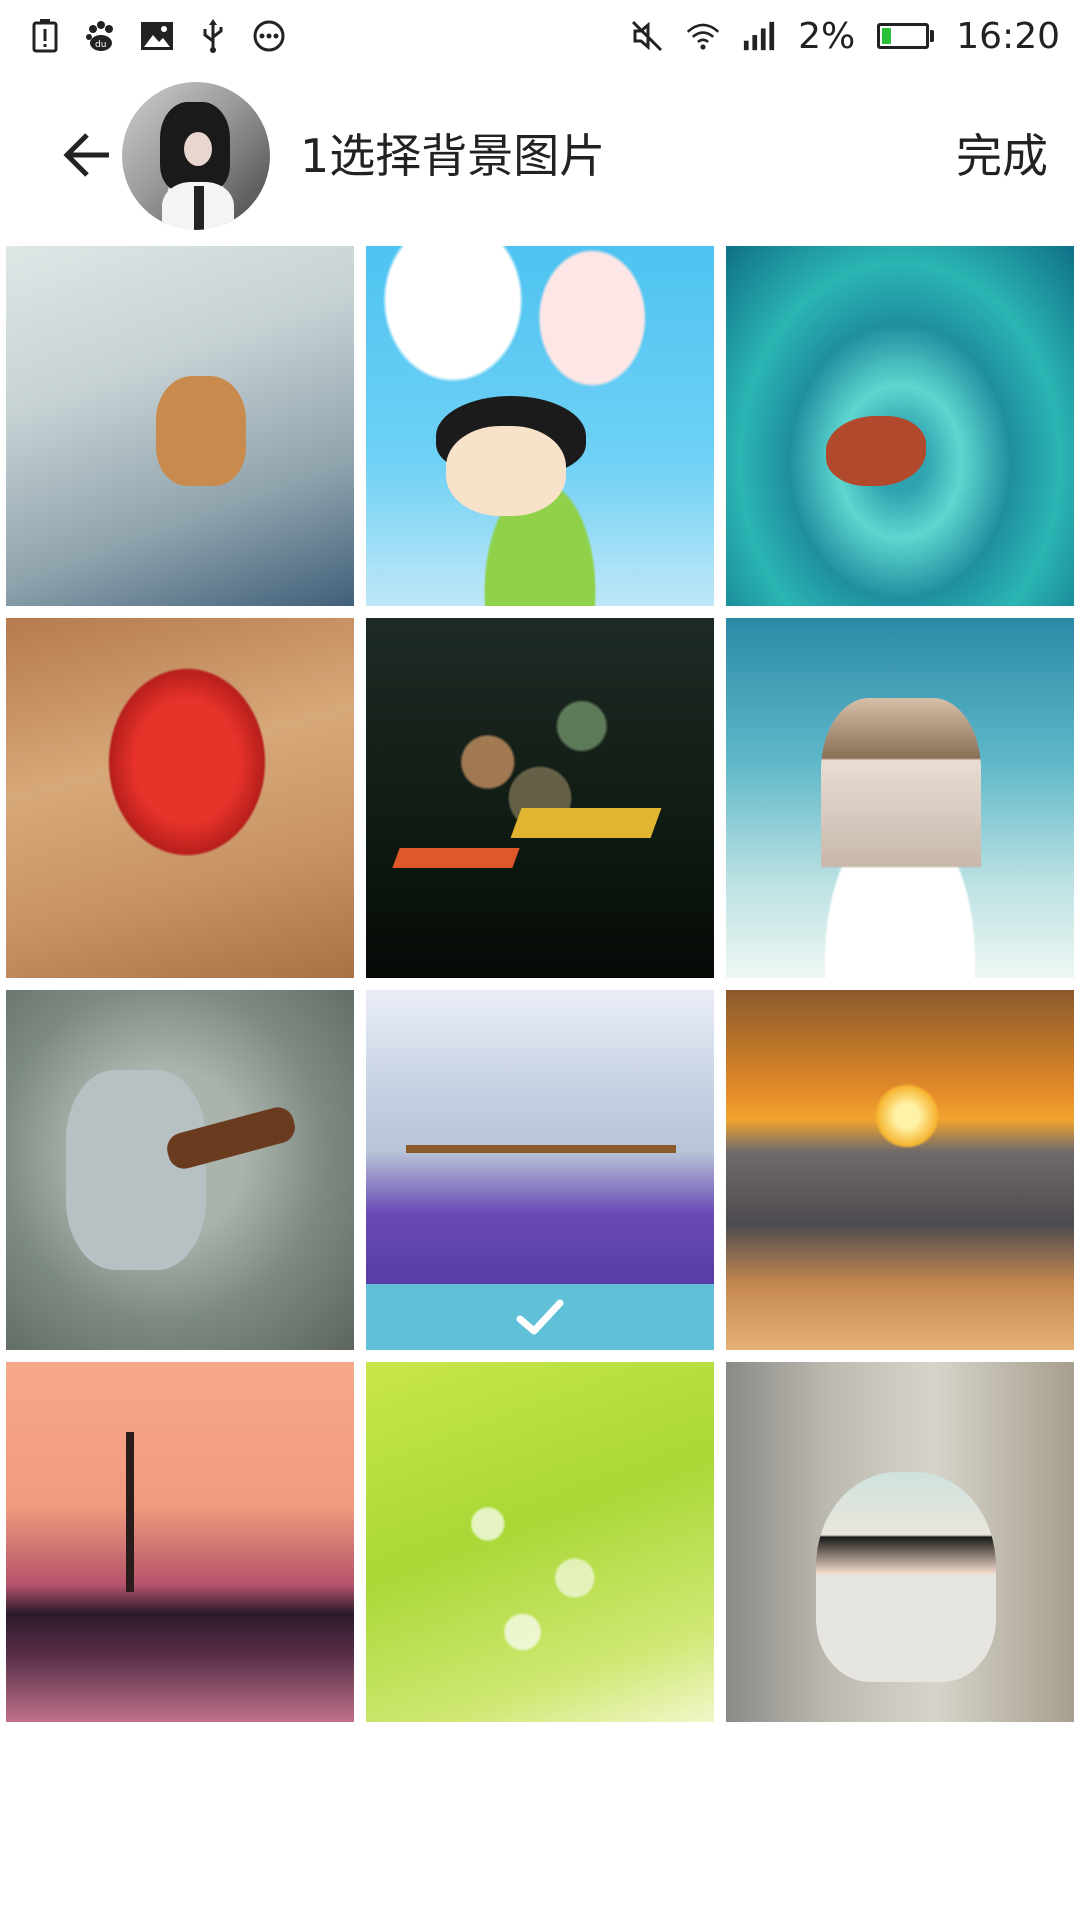 The height and width of the screenshot is (1920, 1080). Describe the element at coordinates (1002, 156) in the screenshot. I see `done-button: 完成` at that location.